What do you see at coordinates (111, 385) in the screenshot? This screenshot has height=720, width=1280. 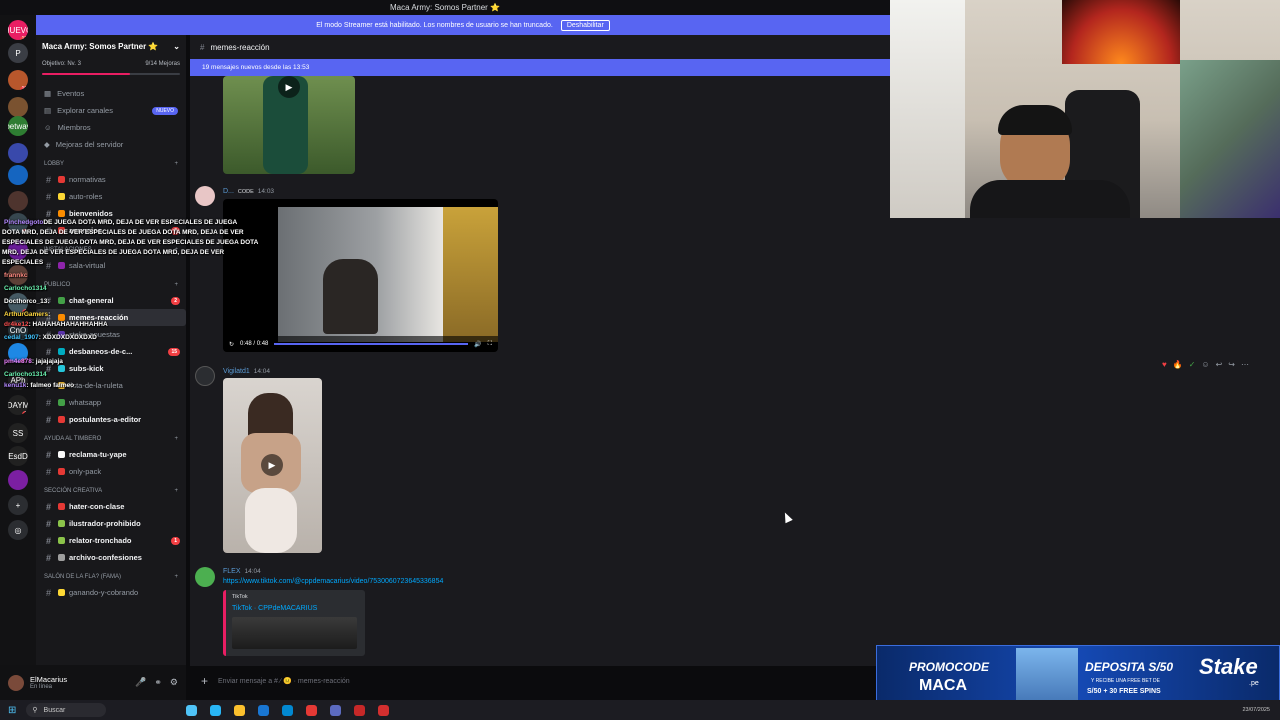 I see `channel-item: # lista-de-la-ruleta` at bounding box center [111, 385].